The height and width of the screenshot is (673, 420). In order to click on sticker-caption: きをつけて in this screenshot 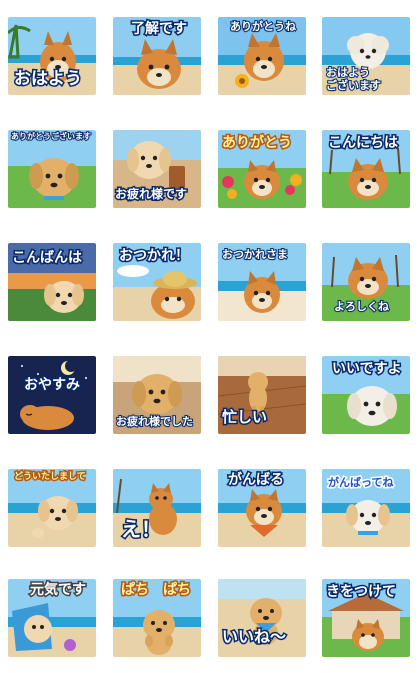, I will do `click(361, 592)`.